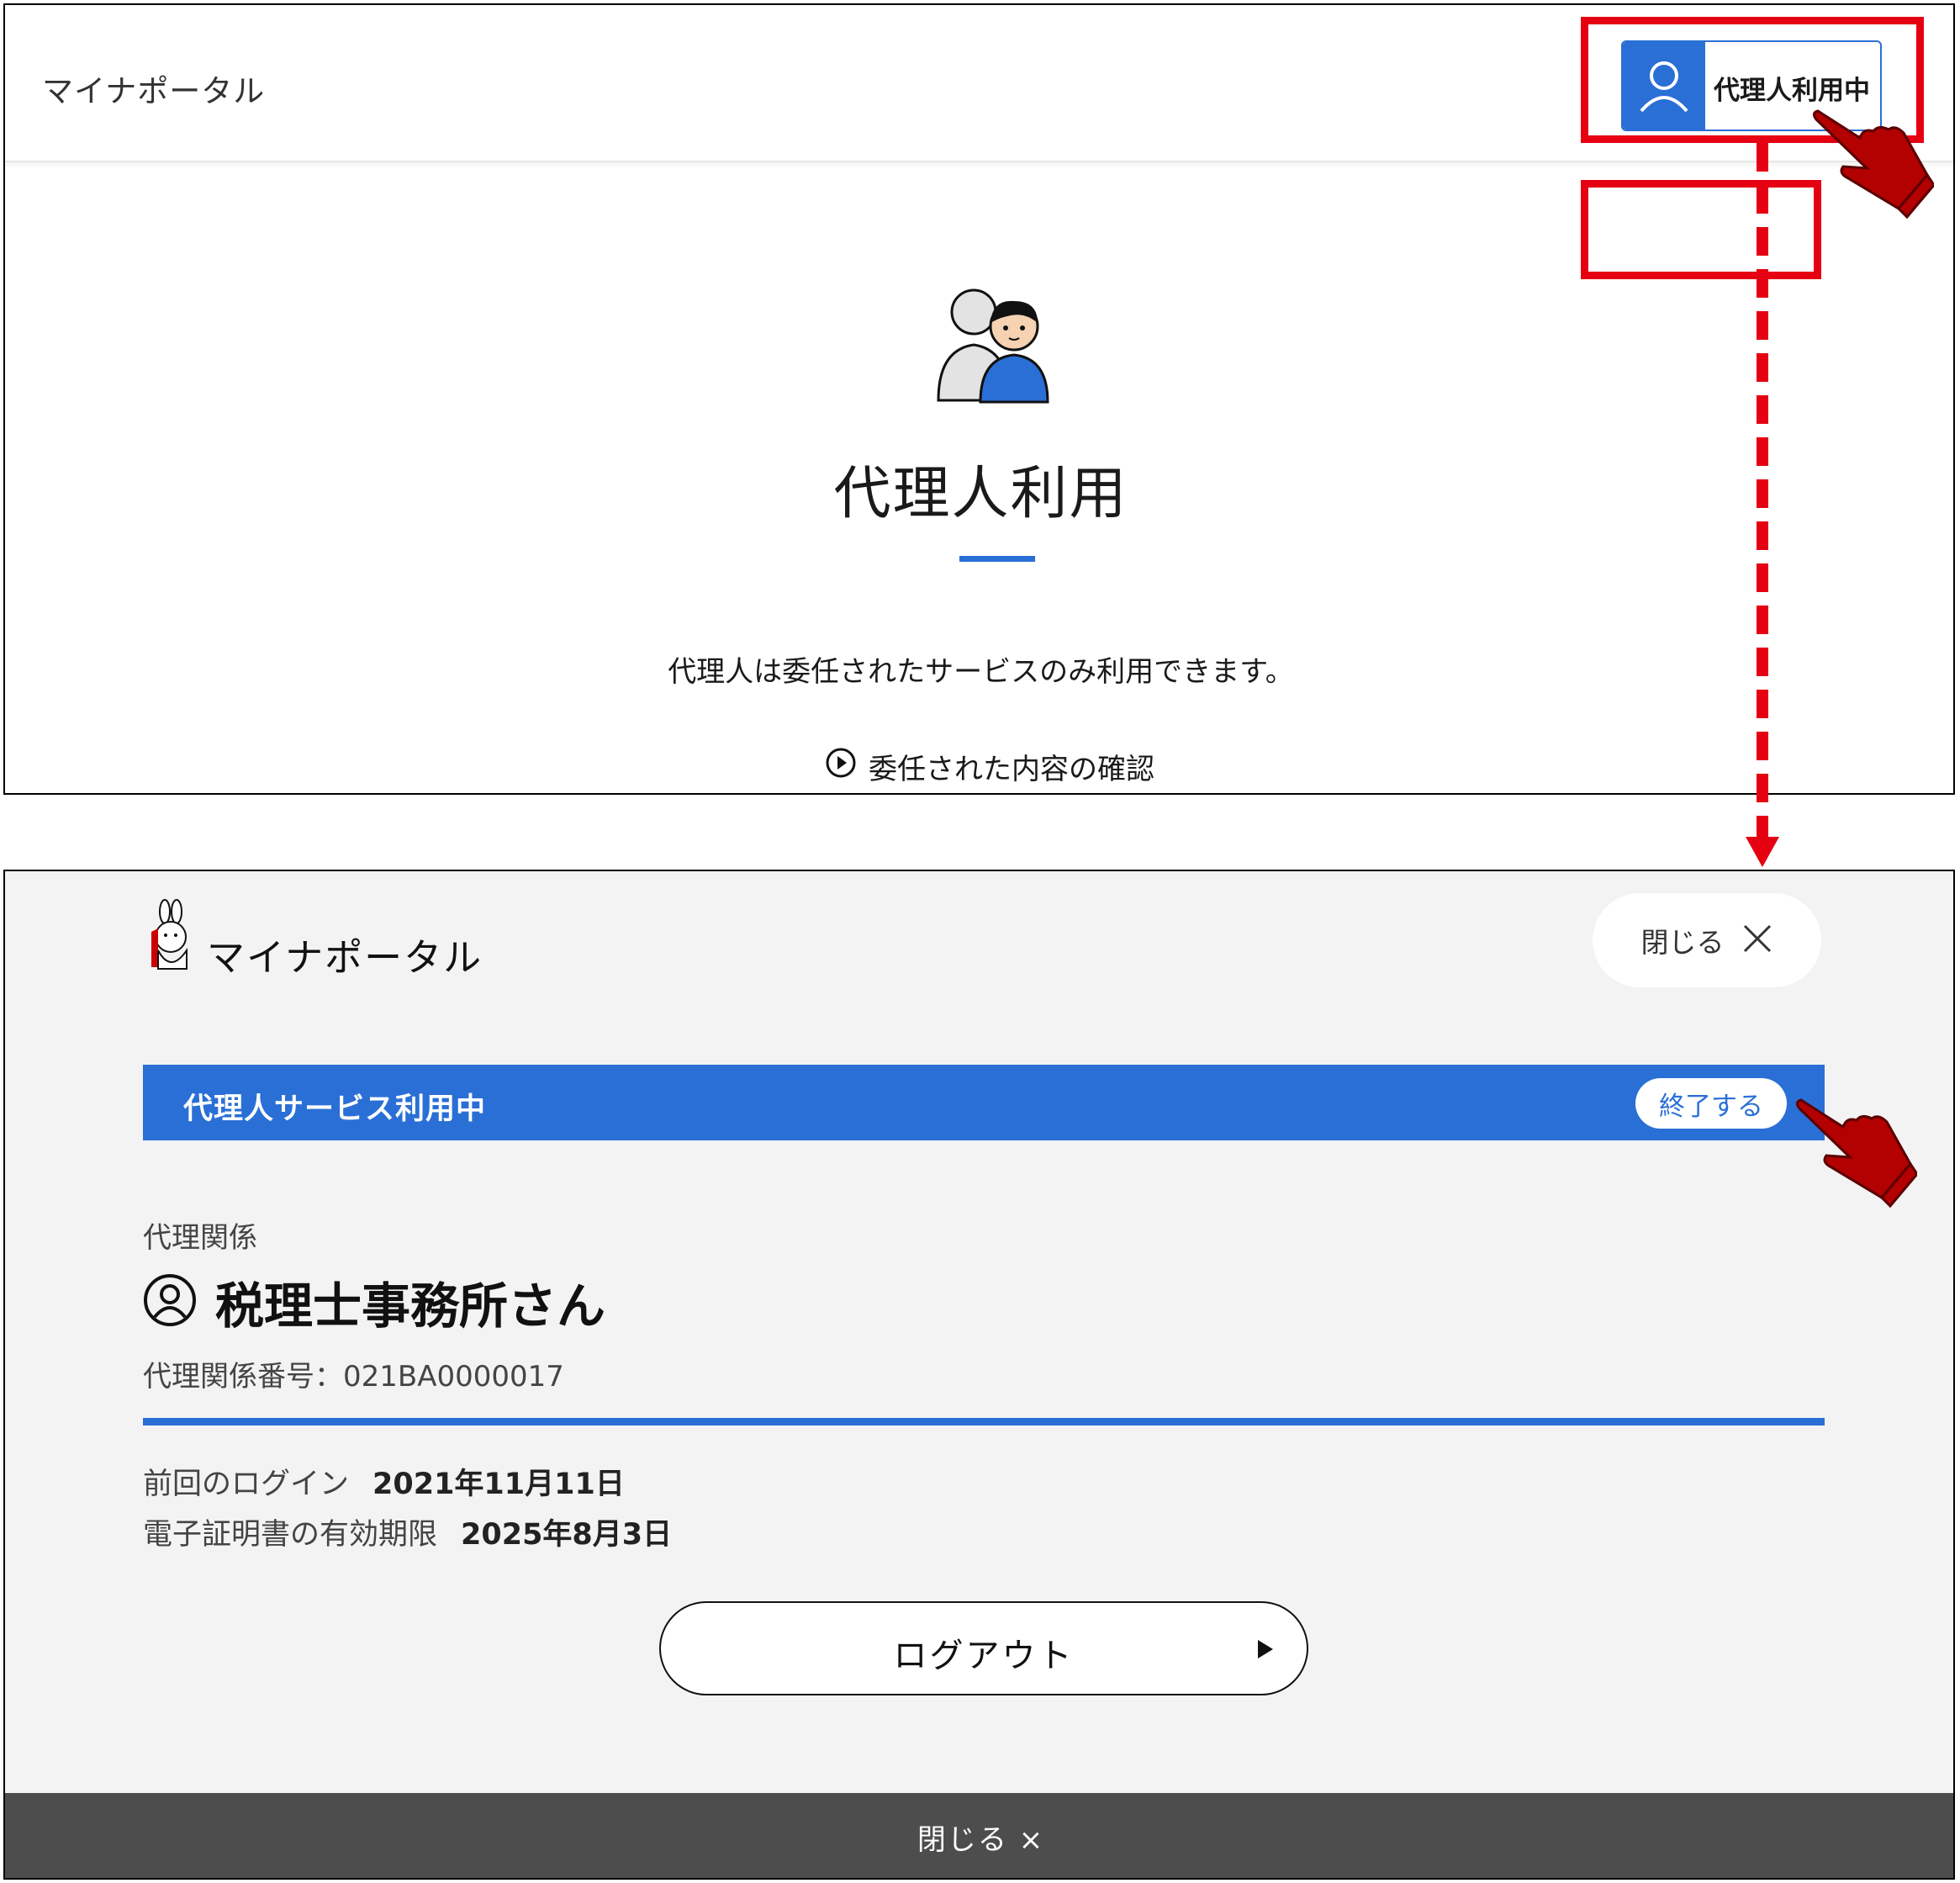 The height and width of the screenshot is (1883, 1960). Describe the element at coordinates (1711, 1103) in the screenshot. I see `end-proxy-button: 終了する` at that location.